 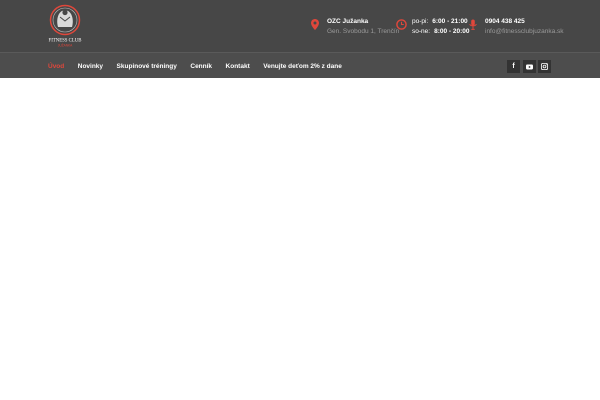 I want to click on address-line: Gen. Svobodu 1, Trenčín, so click(x=363, y=31).